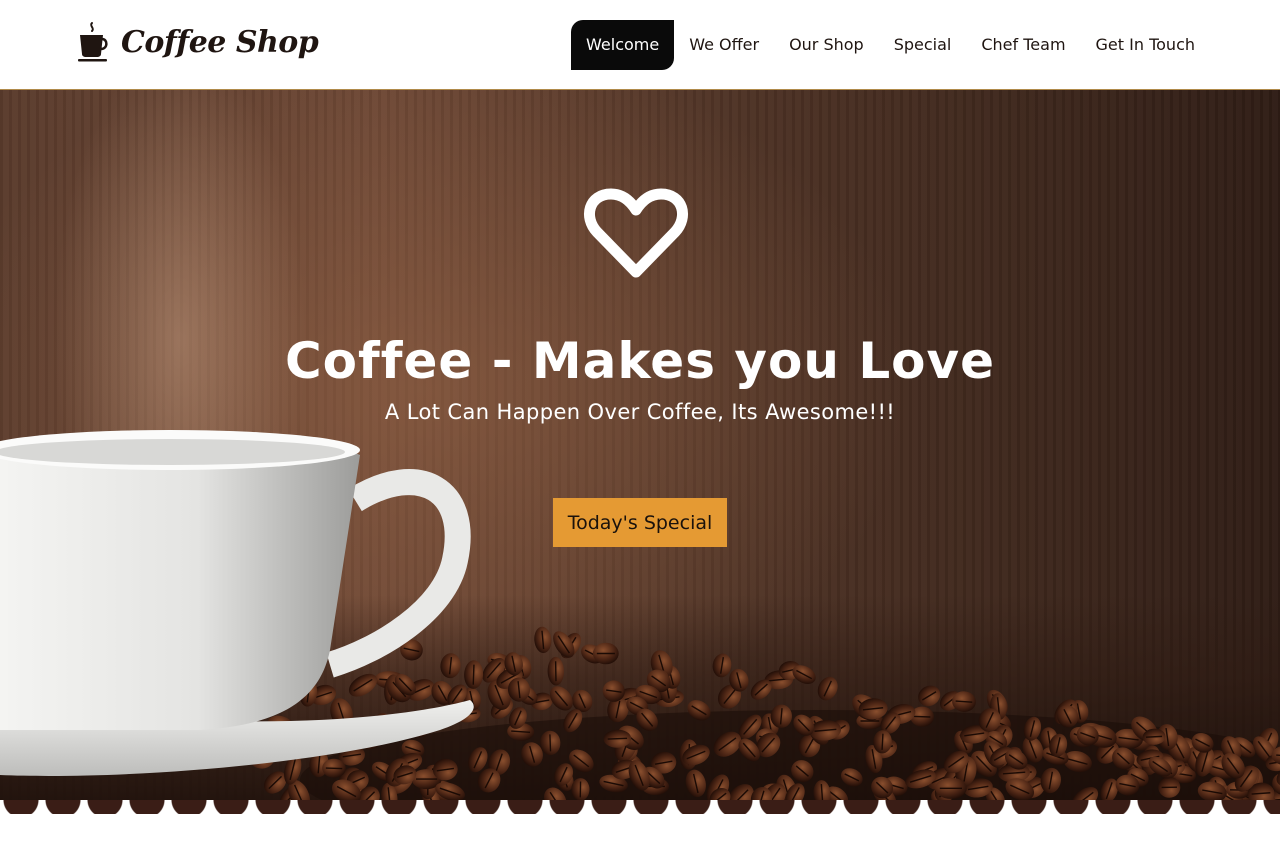 Image resolution: width=1280 pixels, height=860 pixels. What do you see at coordinates (1145, 45) in the screenshot?
I see `nav-item-get-in-touch: Get In Touch` at bounding box center [1145, 45].